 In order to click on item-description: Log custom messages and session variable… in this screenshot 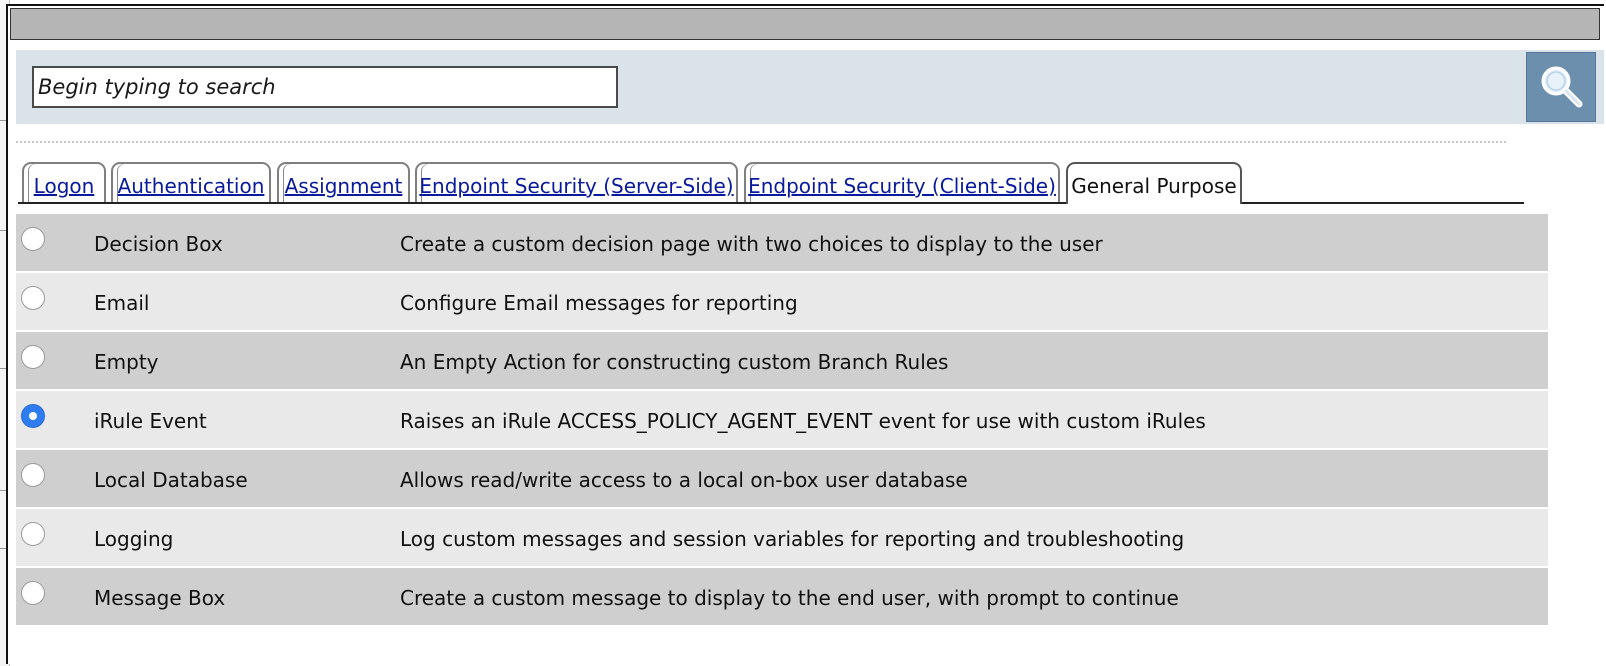, I will do `click(792, 539)`.